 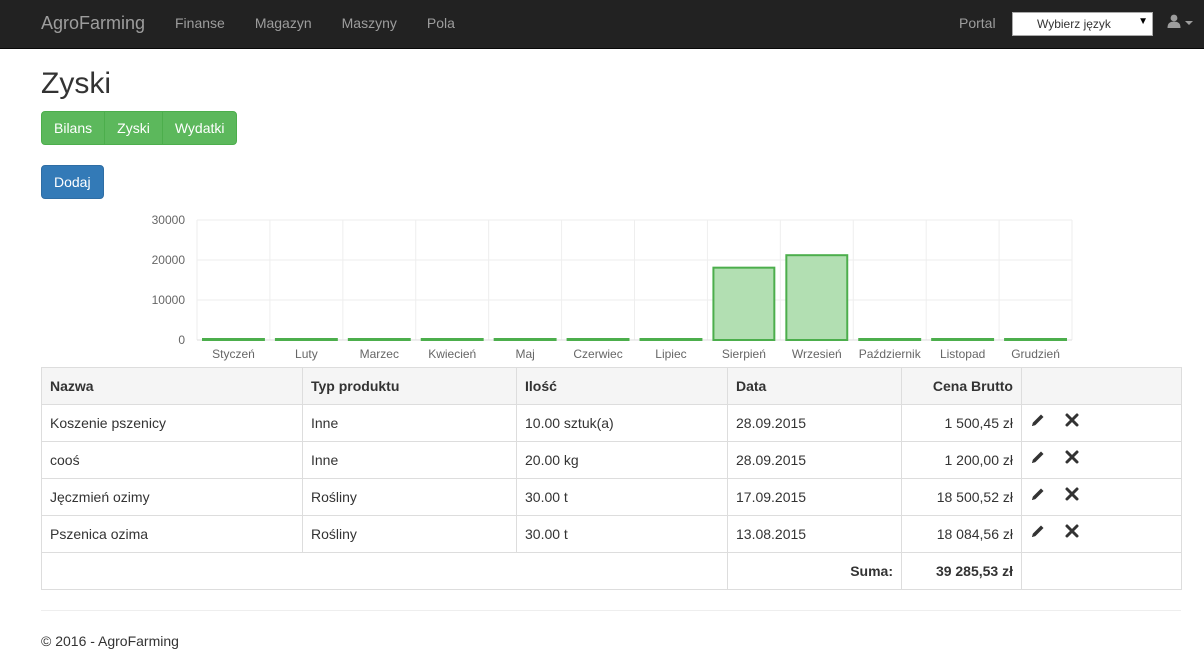 I want to click on tab-bilans: Bilans, so click(x=73, y=128).